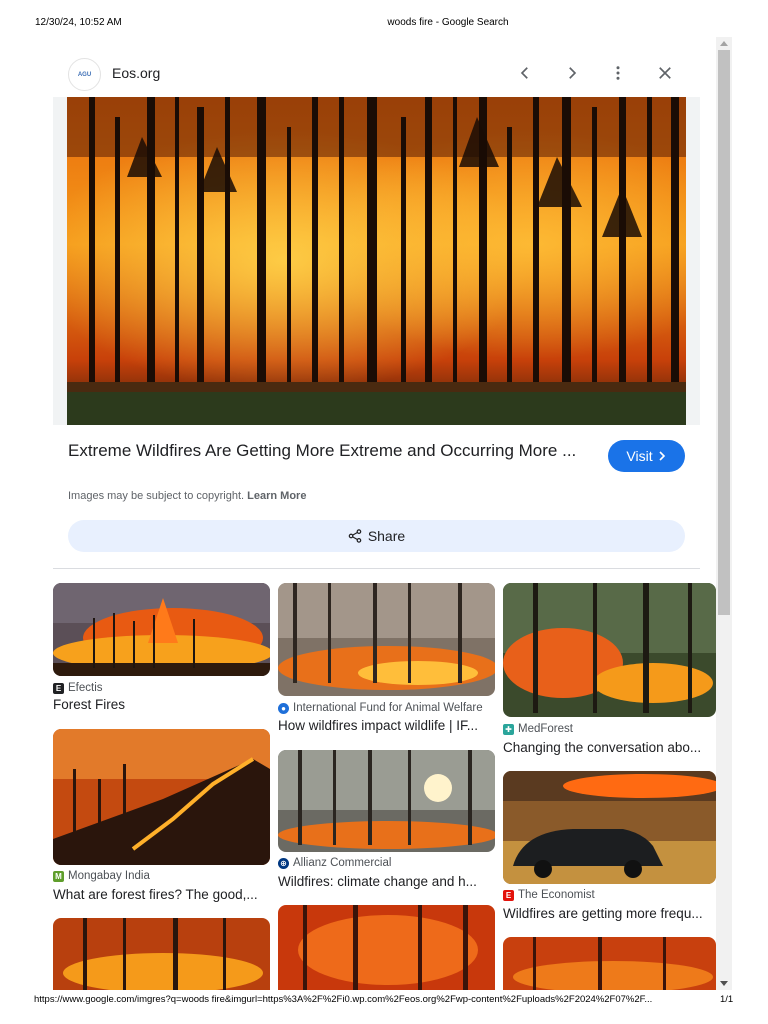 Image resolution: width=768 pixels, height=1024 pixels. What do you see at coordinates (376, 568) in the screenshot?
I see `divider` at bounding box center [376, 568].